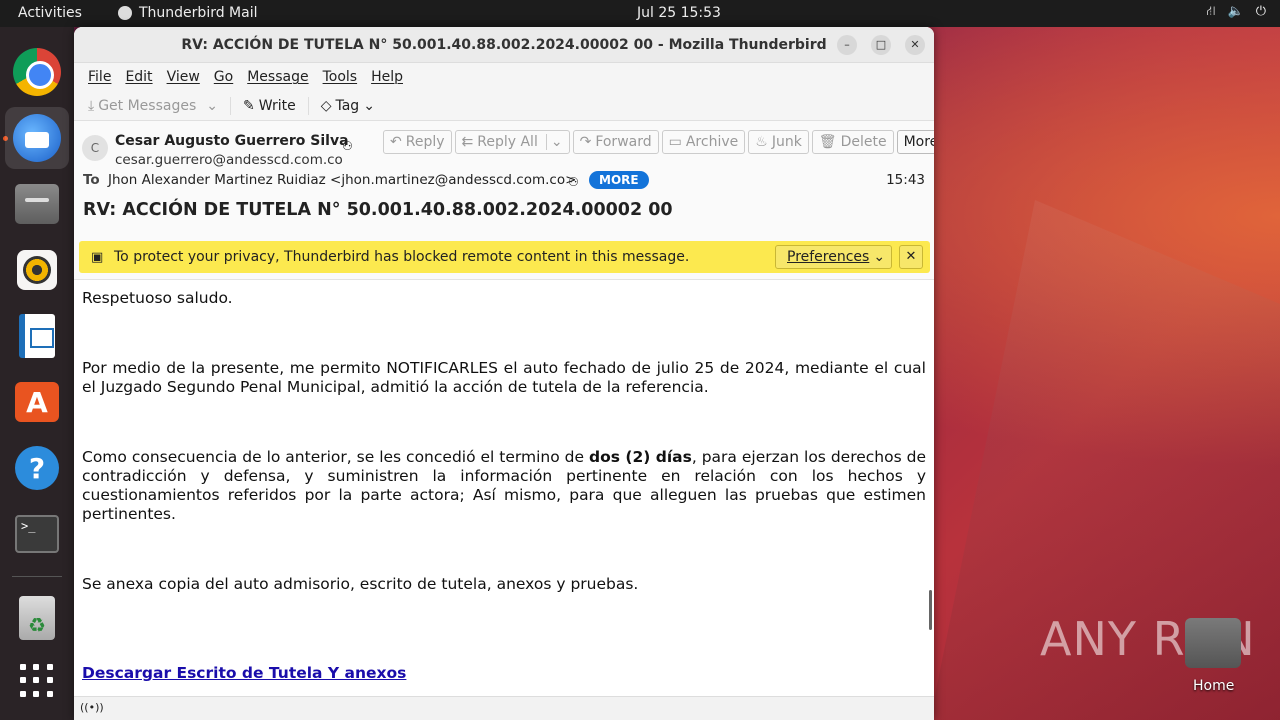 Image resolution: width=1280 pixels, height=720 pixels. Describe the element at coordinates (37, 72) in the screenshot. I see `dock-chrome` at that location.